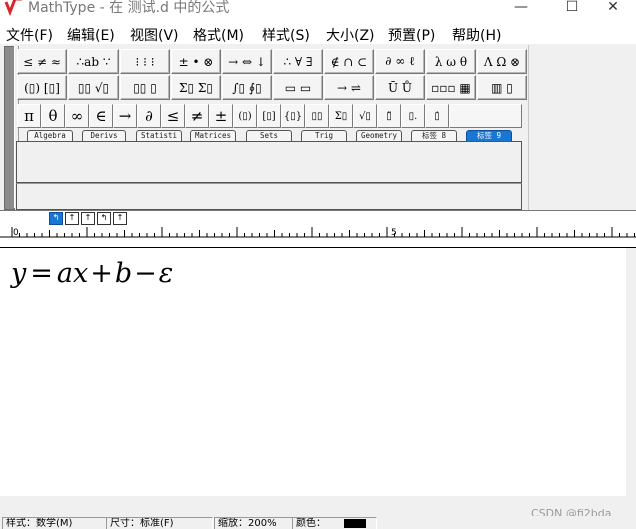 This screenshot has width=636, height=529. I want to click on tab-content-panel-lower, so click(269, 196).